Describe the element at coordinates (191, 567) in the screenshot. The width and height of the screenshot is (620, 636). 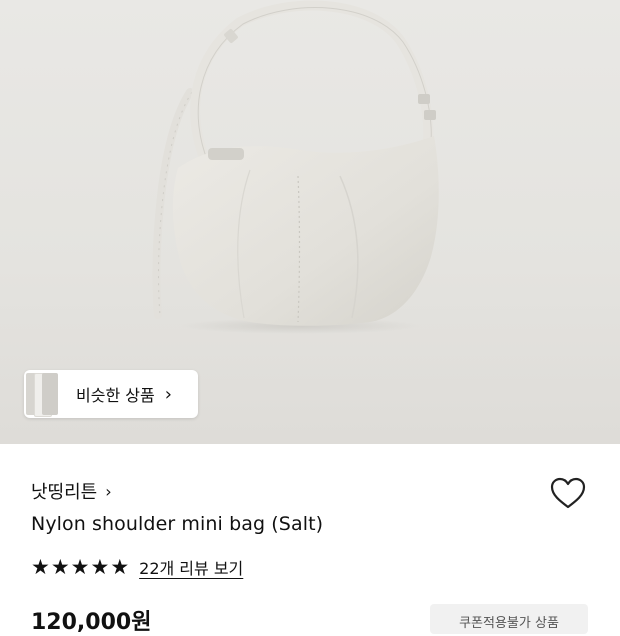
I see `review-link: 22개 리뷰 보기` at that location.